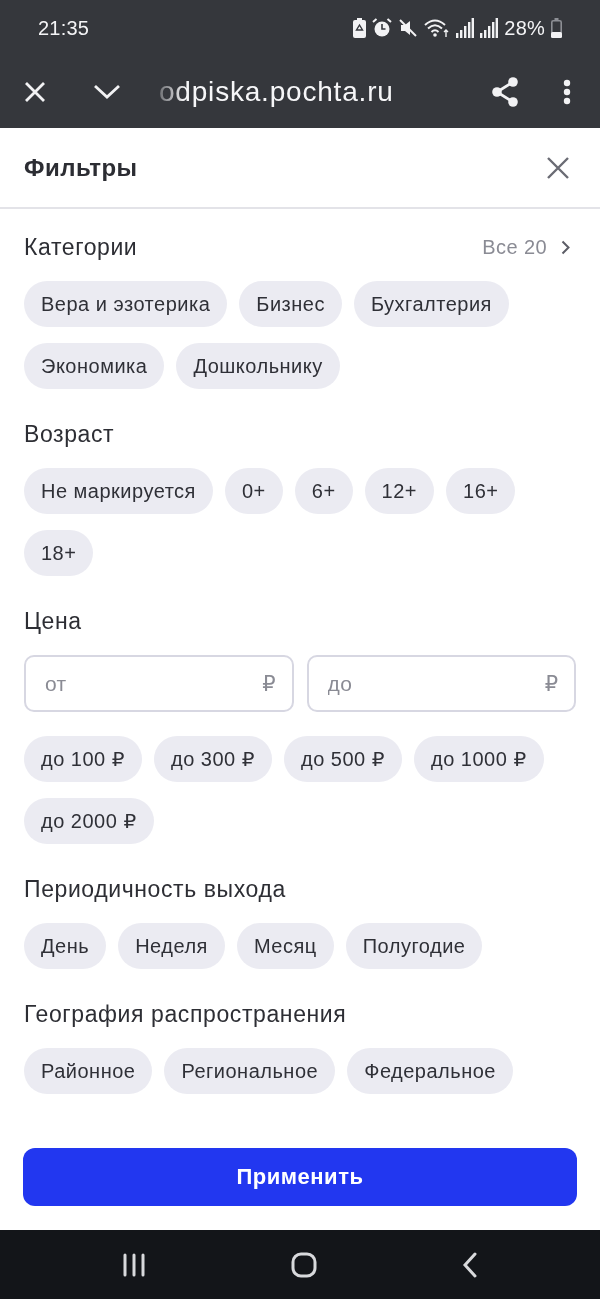 This screenshot has height=1299, width=600. What do you see at coordinates (155, 889) in the screenshot?
I see `section-title: Периодичность выхода` at bounding box center [155, 889].